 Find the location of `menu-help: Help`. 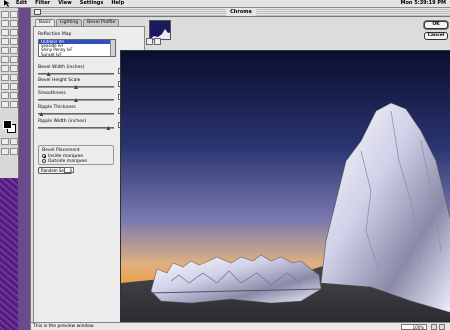

menu-help: Help is located at coordinates (117, 3).